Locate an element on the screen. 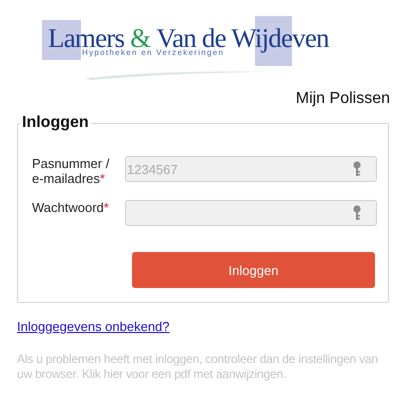  field-label: Wachtwoord* is located at coordinates (71, 207).